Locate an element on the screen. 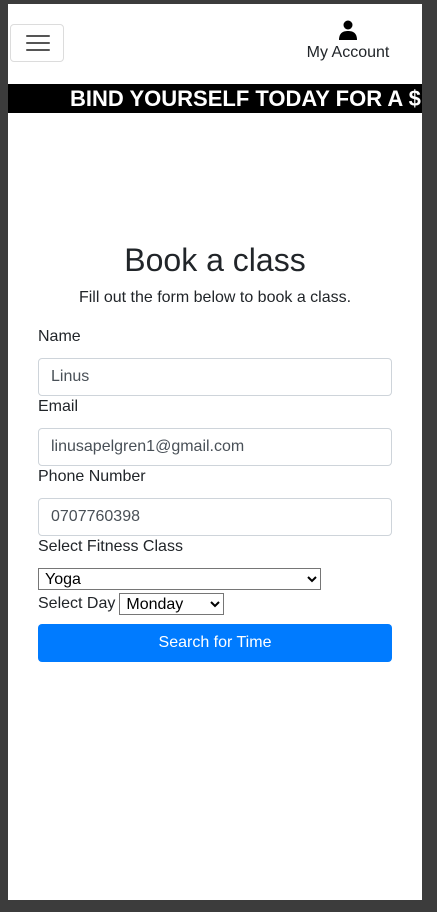  fitness-class-label: Select Fitness Class is located at coordinates (110, 546).